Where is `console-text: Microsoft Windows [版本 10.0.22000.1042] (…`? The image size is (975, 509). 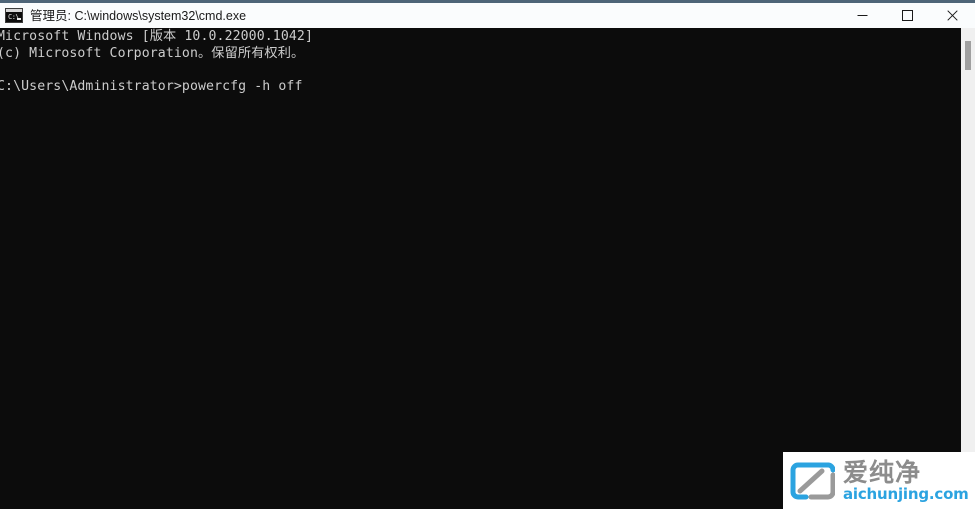 console-text: Microsoft Windows [版本 10.0.22000.1042] (… is located at coordinates (156, 61).